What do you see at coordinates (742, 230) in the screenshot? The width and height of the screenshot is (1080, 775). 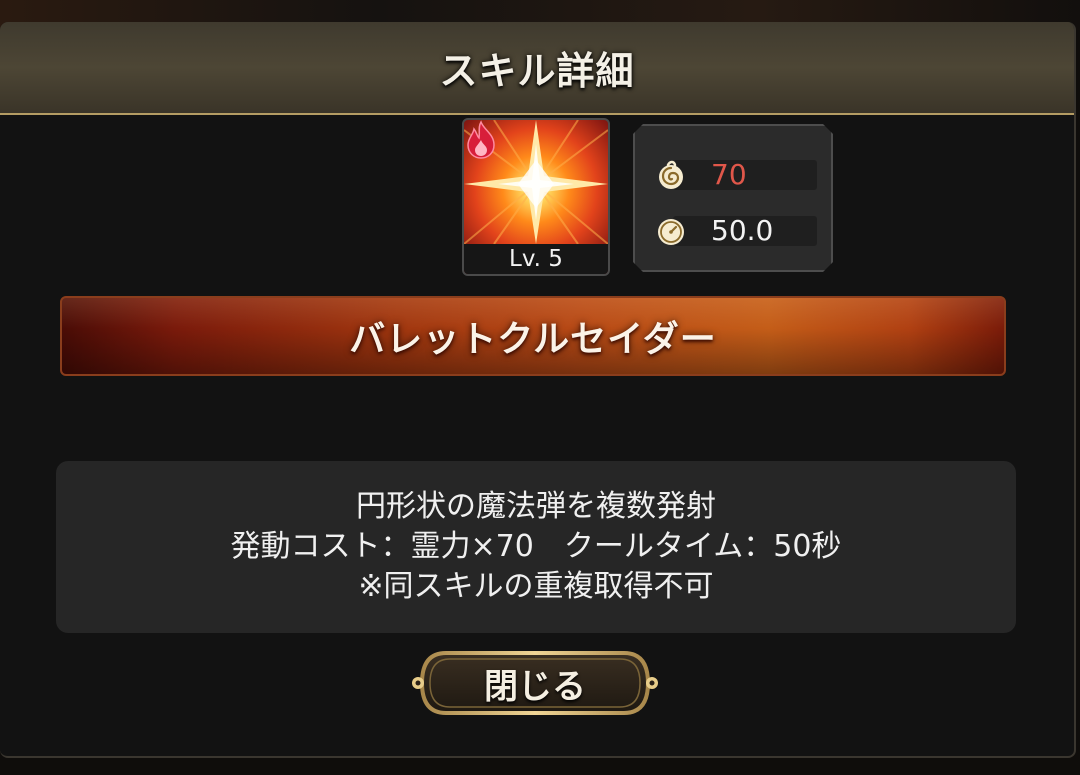 I see `cooldown-value: 50.0` at bounding box center [742, 230].